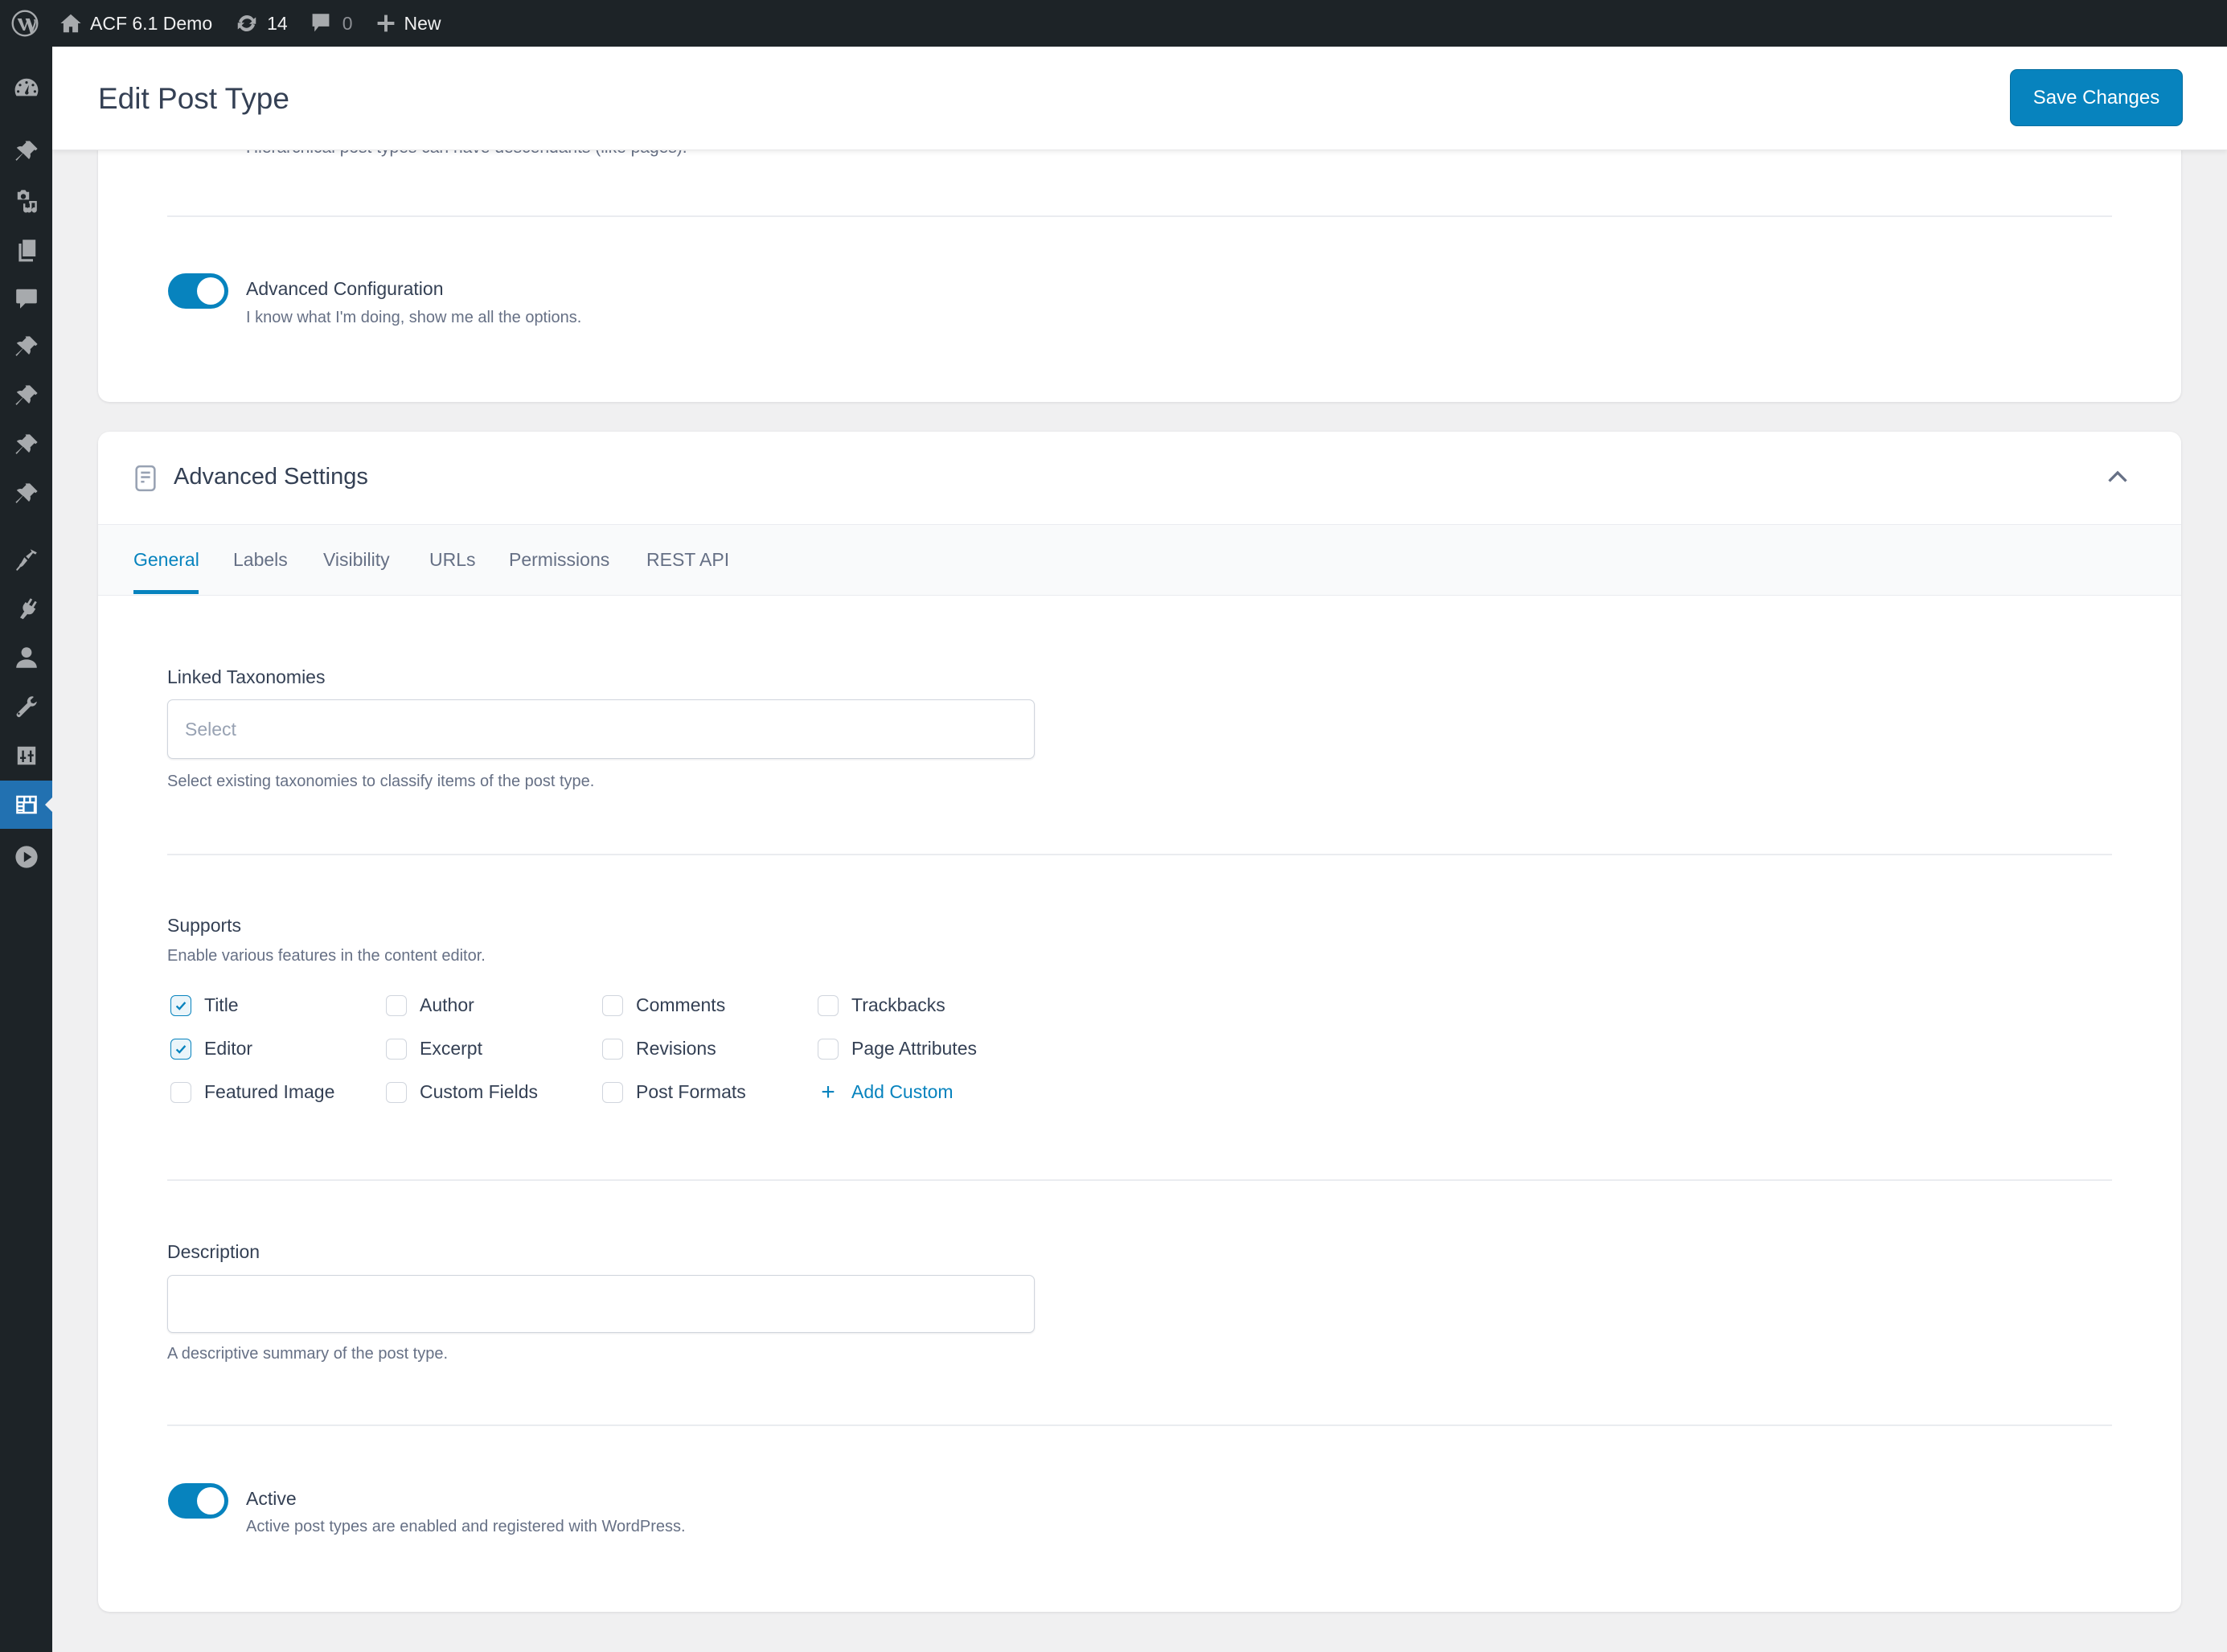  I want to click on advanced-settings-title: Advanced Settings, so click(271, 477).